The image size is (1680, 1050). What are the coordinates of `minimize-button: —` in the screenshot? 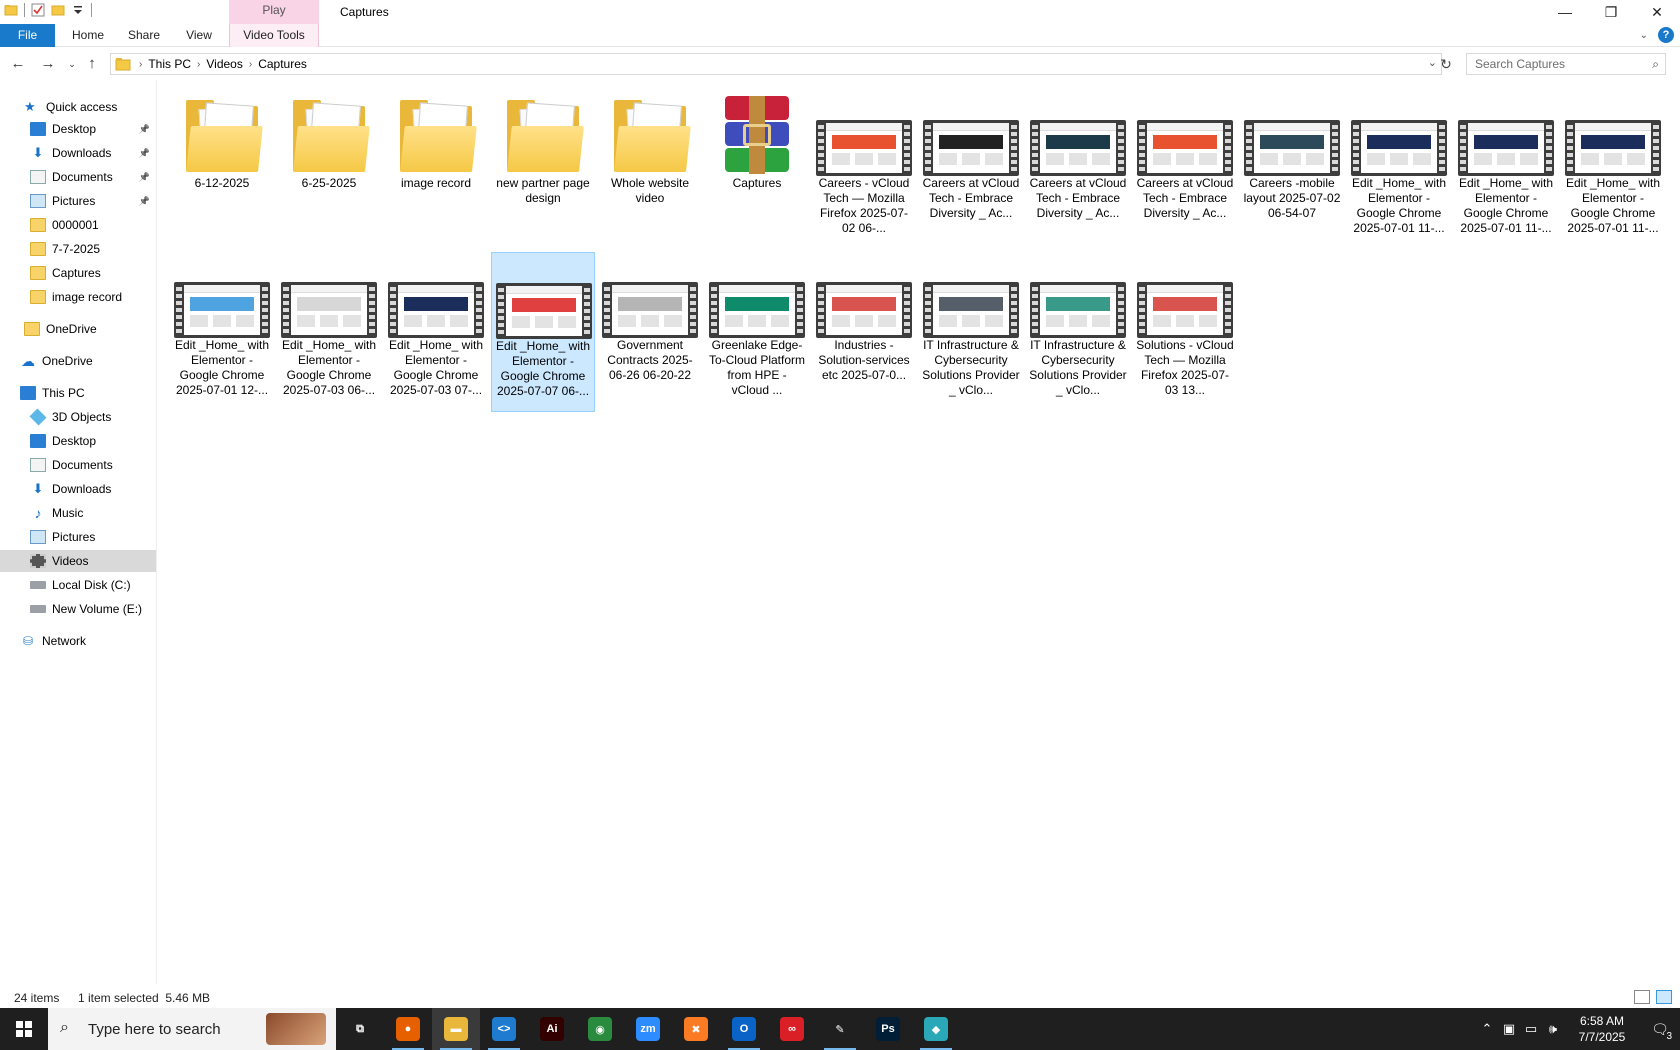 It's located at (1565, 12).